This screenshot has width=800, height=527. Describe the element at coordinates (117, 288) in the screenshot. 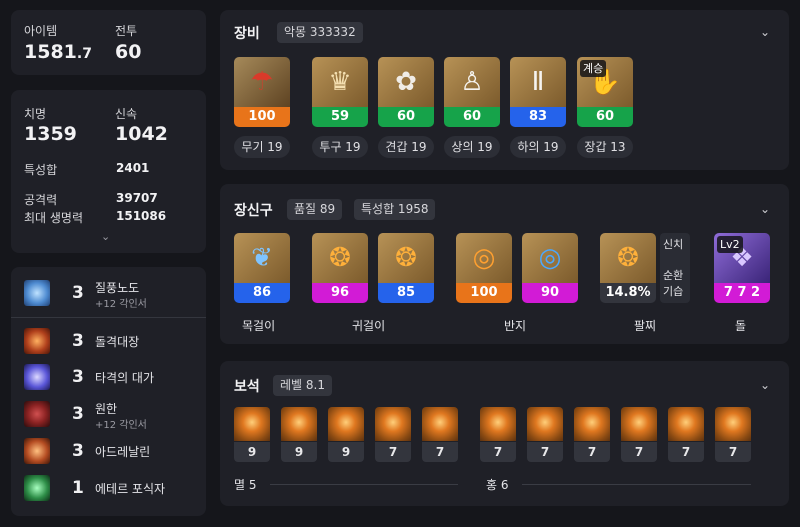

I see `engraving-name: 질풍노도` at that location.